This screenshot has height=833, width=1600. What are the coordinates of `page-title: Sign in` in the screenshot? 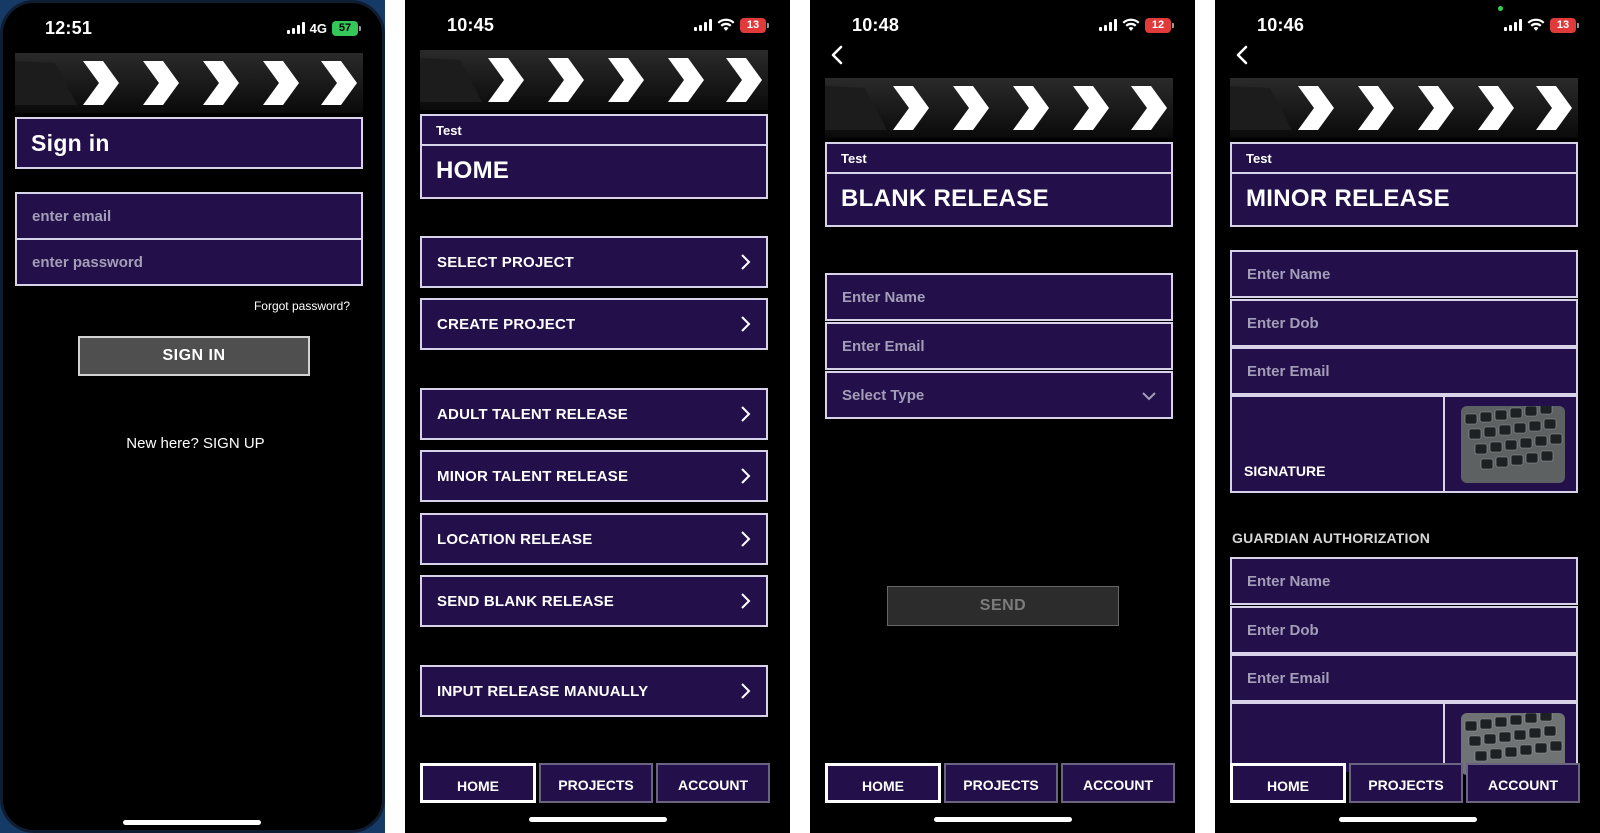 It's located at (70, 143).